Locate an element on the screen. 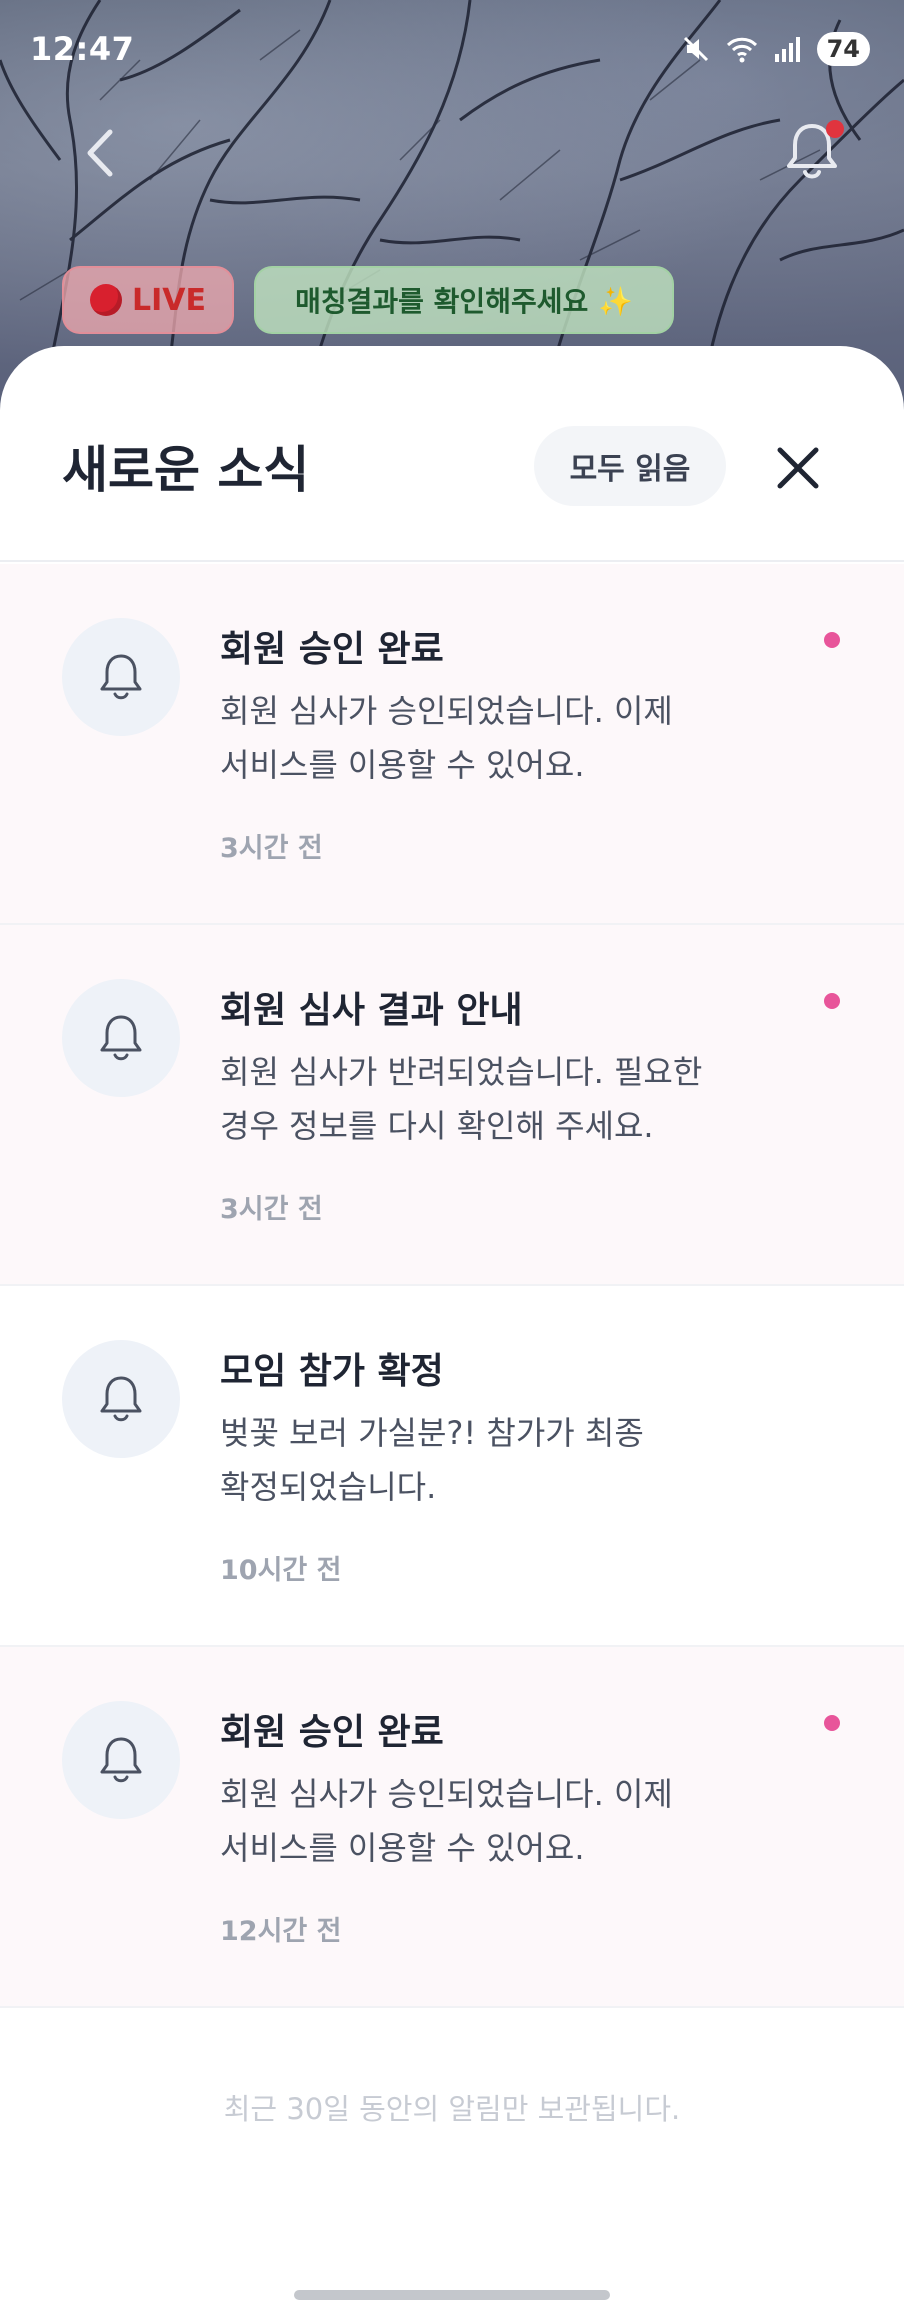  chevron-left-icon is located at coordinates (100, 153).